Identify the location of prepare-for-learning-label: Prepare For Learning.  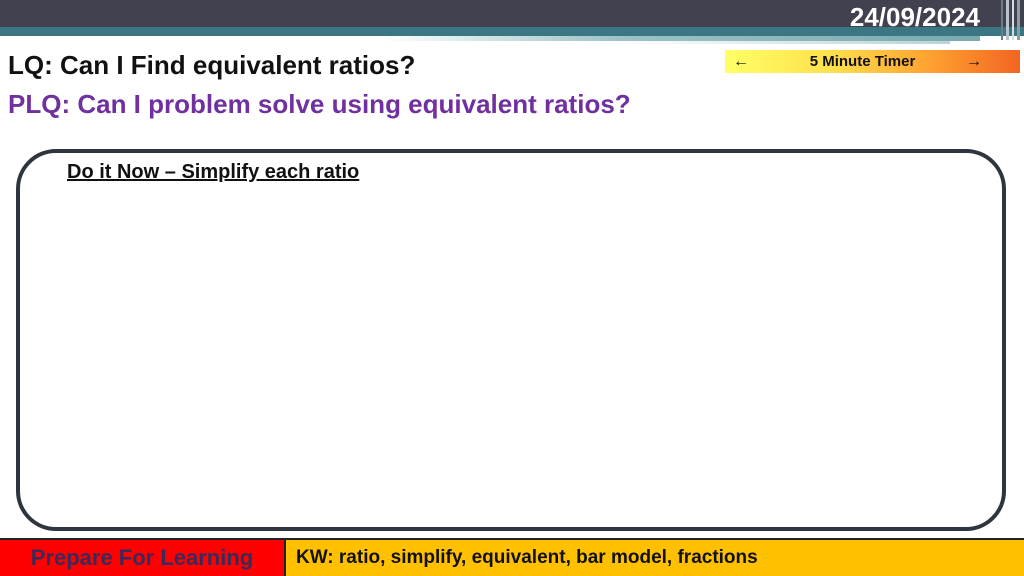
(143, 558).